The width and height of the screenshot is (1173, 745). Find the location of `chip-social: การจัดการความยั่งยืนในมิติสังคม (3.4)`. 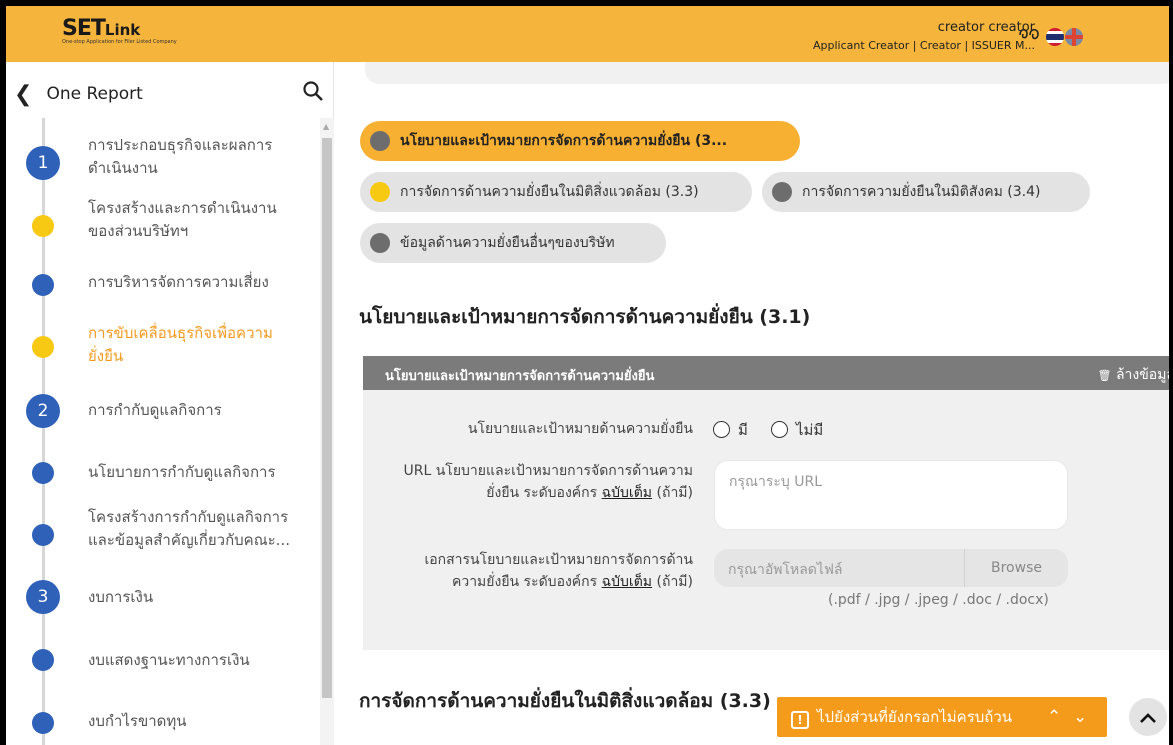

chip-social: การจัดการความยั่งยืนในมิติสังคม (3.4) is located at coordinates (926, 192).